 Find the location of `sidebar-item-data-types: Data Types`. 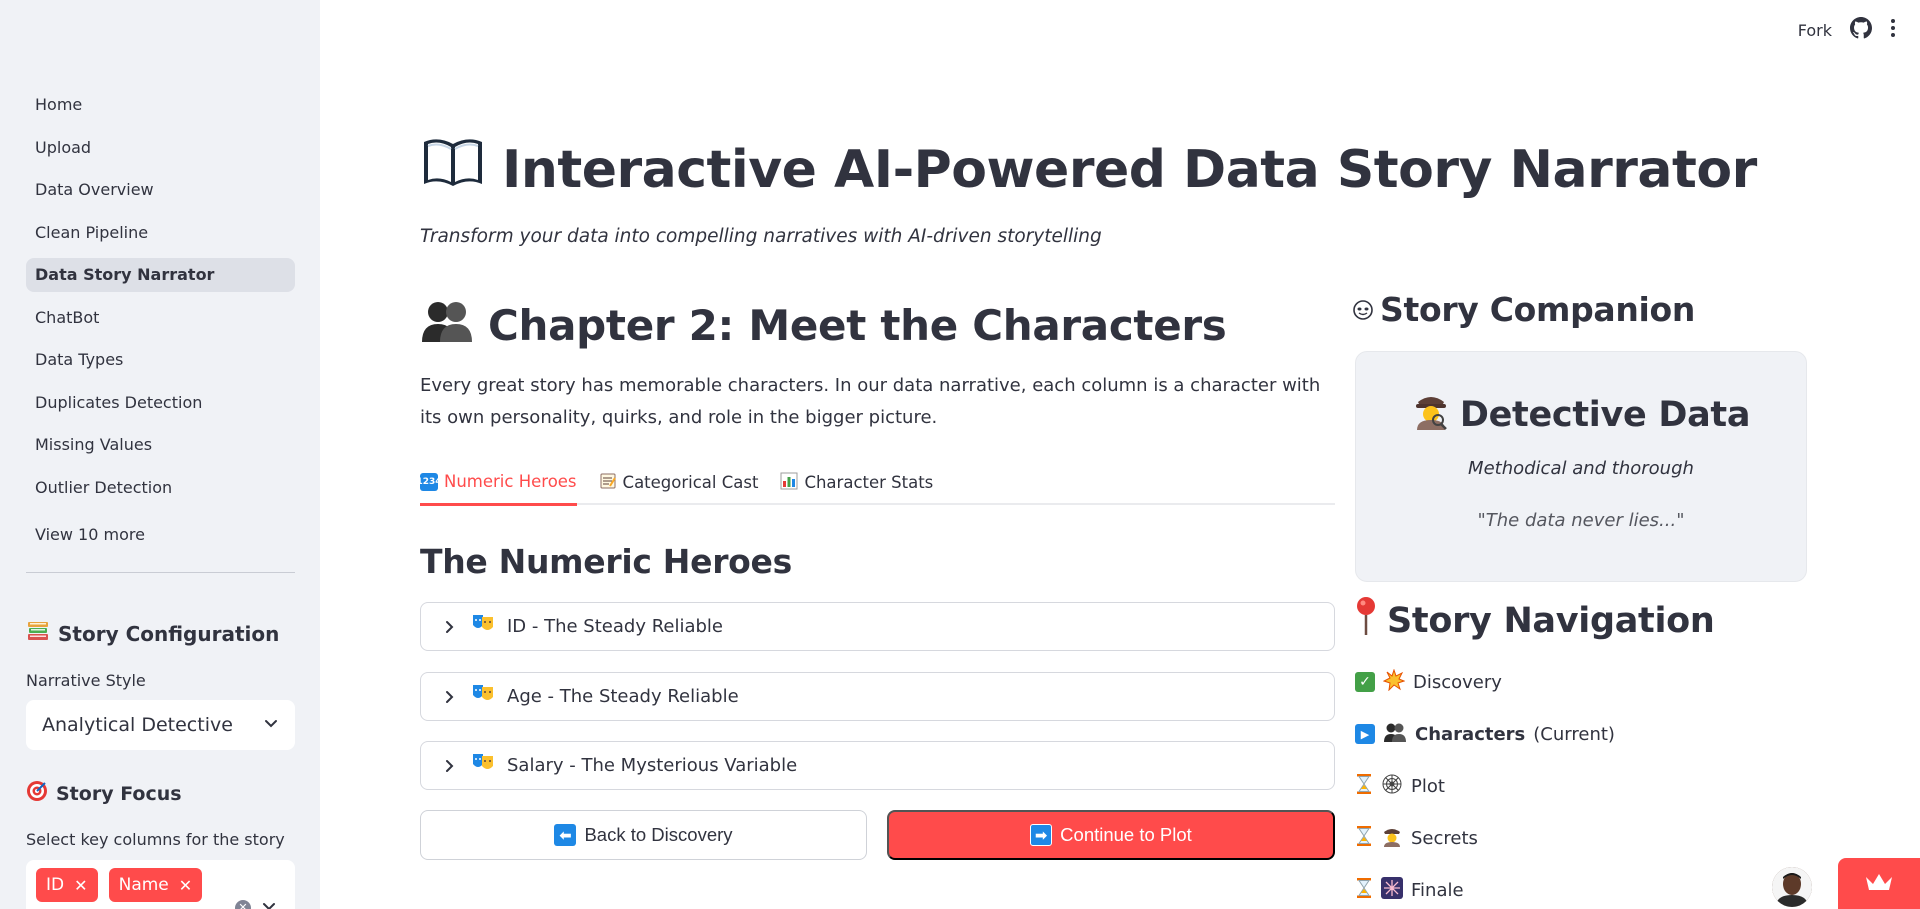

sidebar-item-data-types: Data Types is located at coordinates (160, 360).